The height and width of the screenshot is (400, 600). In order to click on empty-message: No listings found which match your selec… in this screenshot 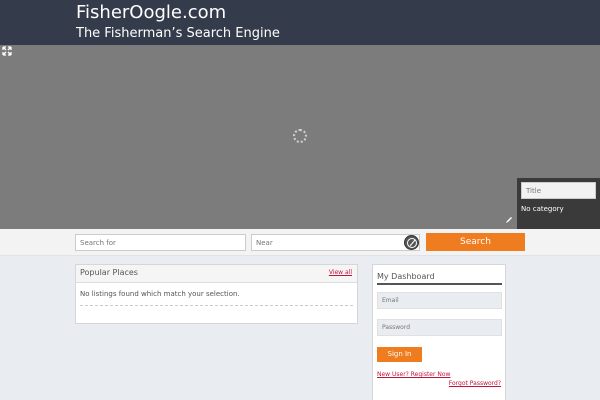, I will do `click(160, 294)`.